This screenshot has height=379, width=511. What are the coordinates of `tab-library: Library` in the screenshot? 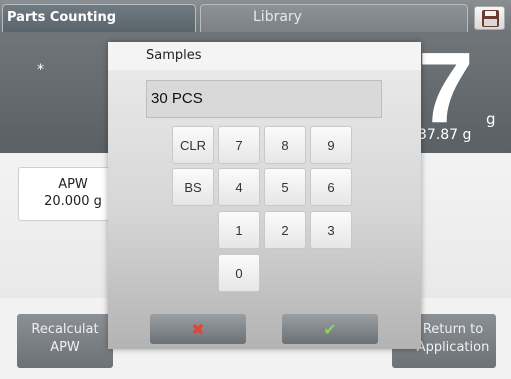 It's located at (334, 18).